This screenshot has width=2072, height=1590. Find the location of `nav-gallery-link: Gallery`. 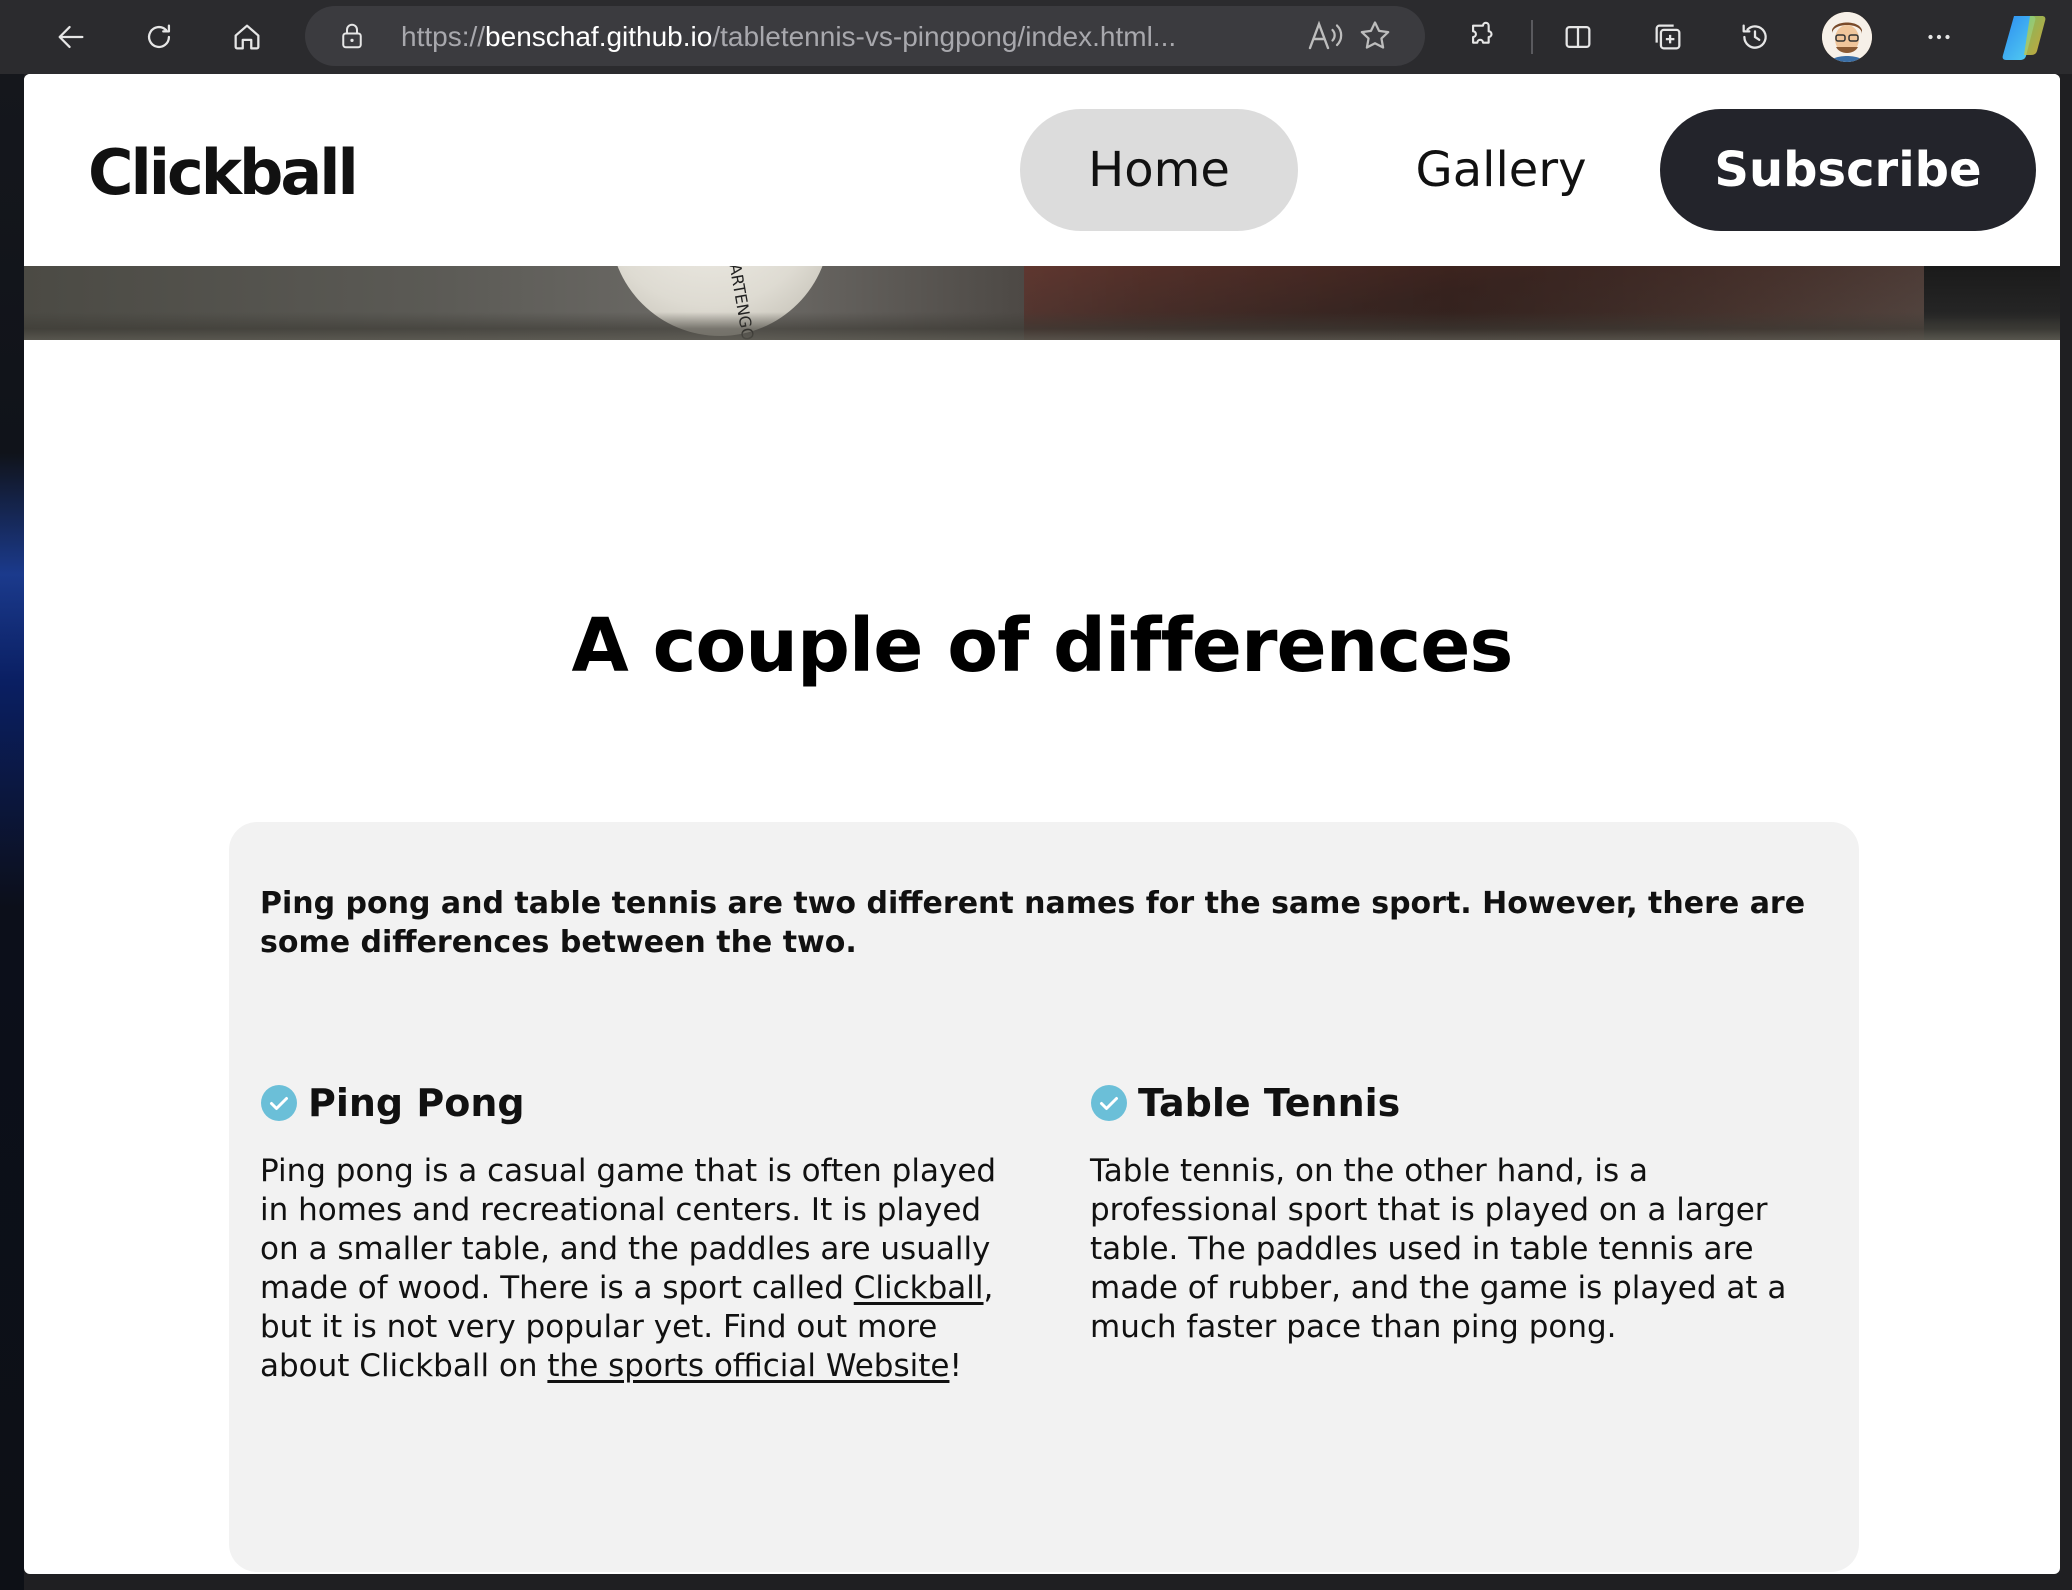

nav-gallery-link: Gallery is located at coordinates (1501, 170).